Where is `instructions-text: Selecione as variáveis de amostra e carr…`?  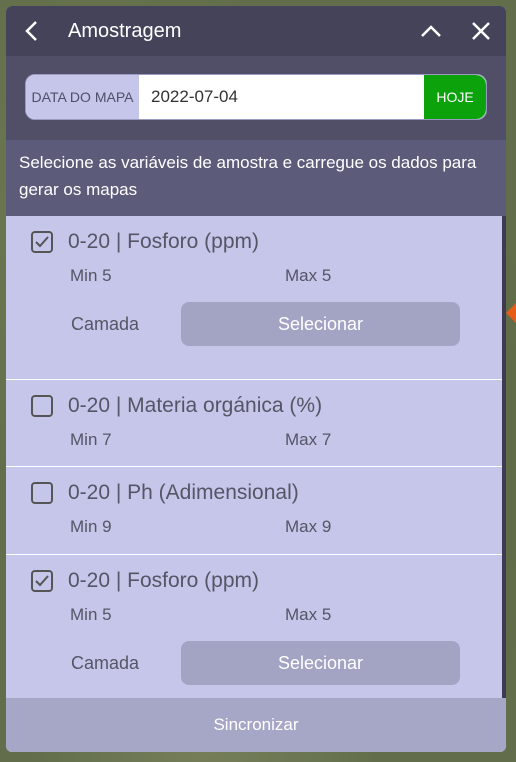 instructions-text: Selecione as variáveis de amostra e carr… is located at coordinates (256, 178).